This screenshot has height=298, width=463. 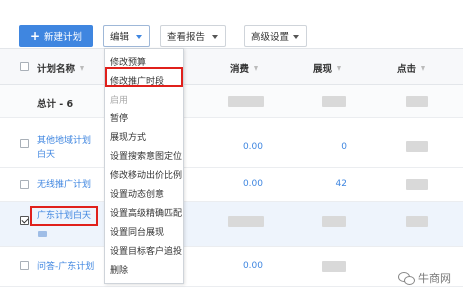 What do you see at coordinates (270, 37) in the screenshot?
I see `advanced-settings-label: 高级设置` at bounding box center [270, 37].